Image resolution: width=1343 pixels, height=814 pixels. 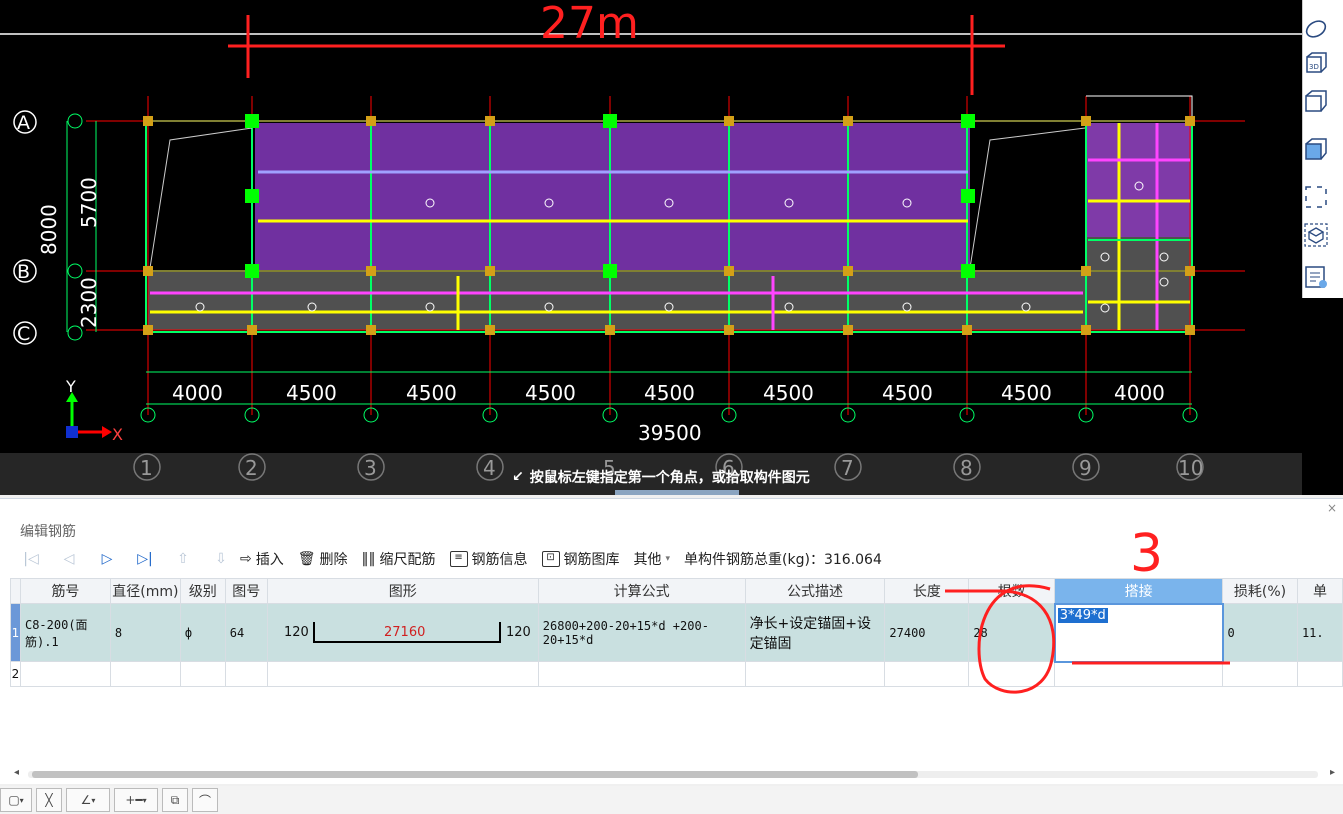 What do you see at coordinates (1332, 772) in the screenshot?
I see `scroll-right-icon: ▸` at bounding box center [1332, 772].